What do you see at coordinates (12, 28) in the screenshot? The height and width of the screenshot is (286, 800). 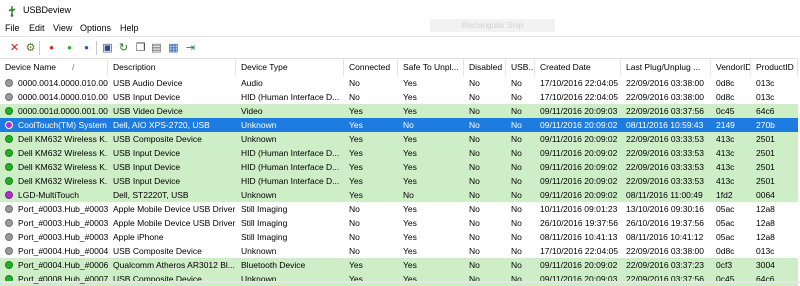 I see `menu-file: File` at bounding box center [12, 28].